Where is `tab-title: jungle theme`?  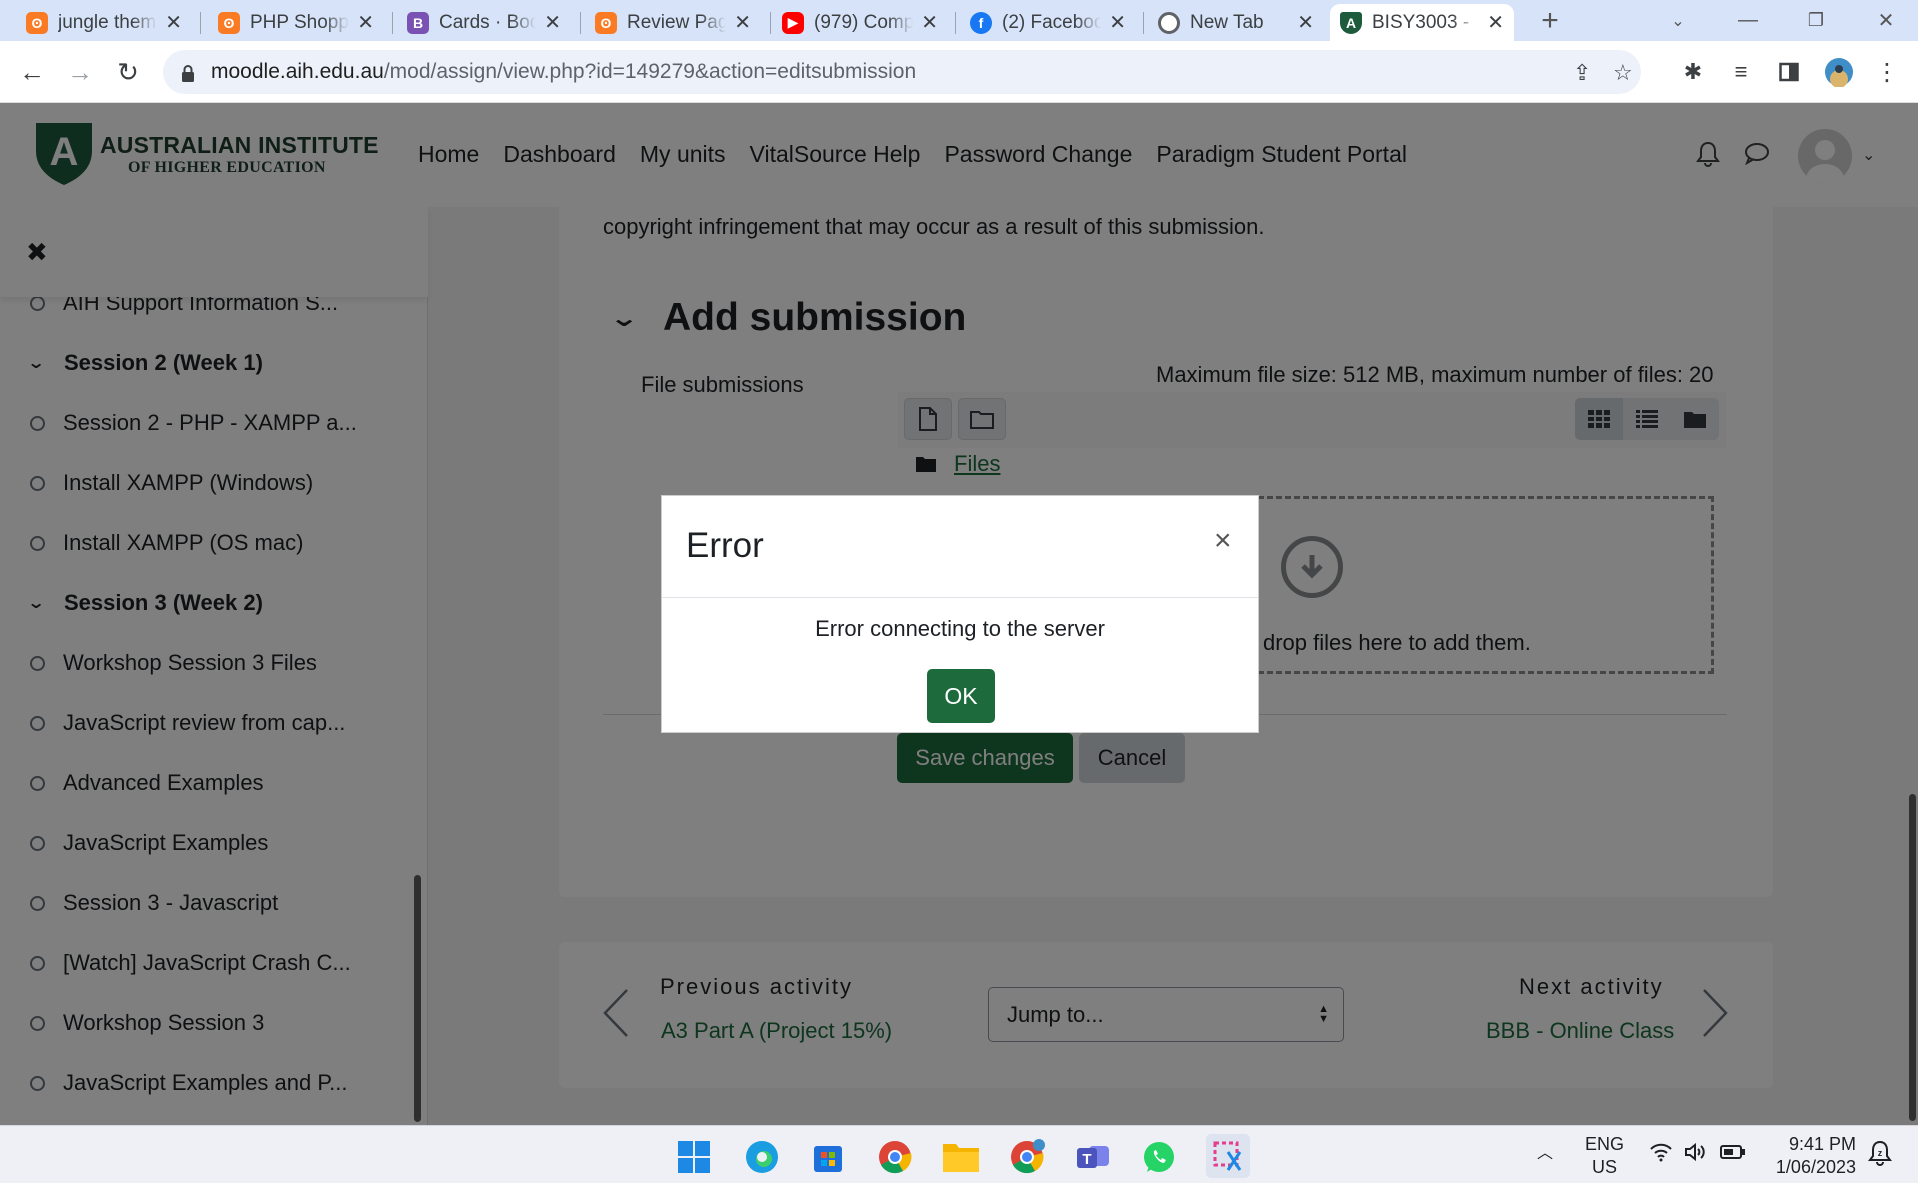 tab-title: jungle theme is located at coordinates (108, 22).